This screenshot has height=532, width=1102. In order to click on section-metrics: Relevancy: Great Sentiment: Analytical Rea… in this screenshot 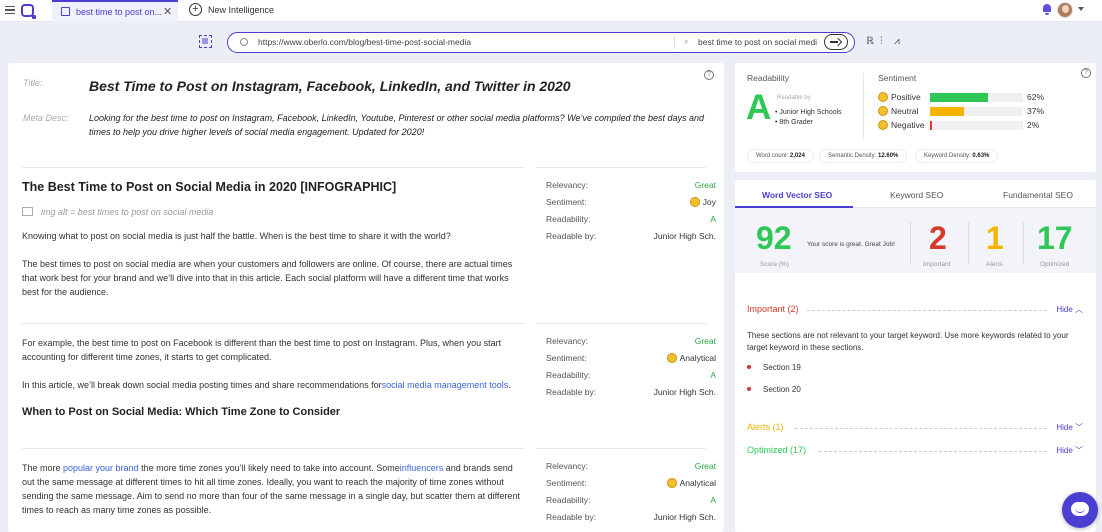, I will do `click(631, 495)`.